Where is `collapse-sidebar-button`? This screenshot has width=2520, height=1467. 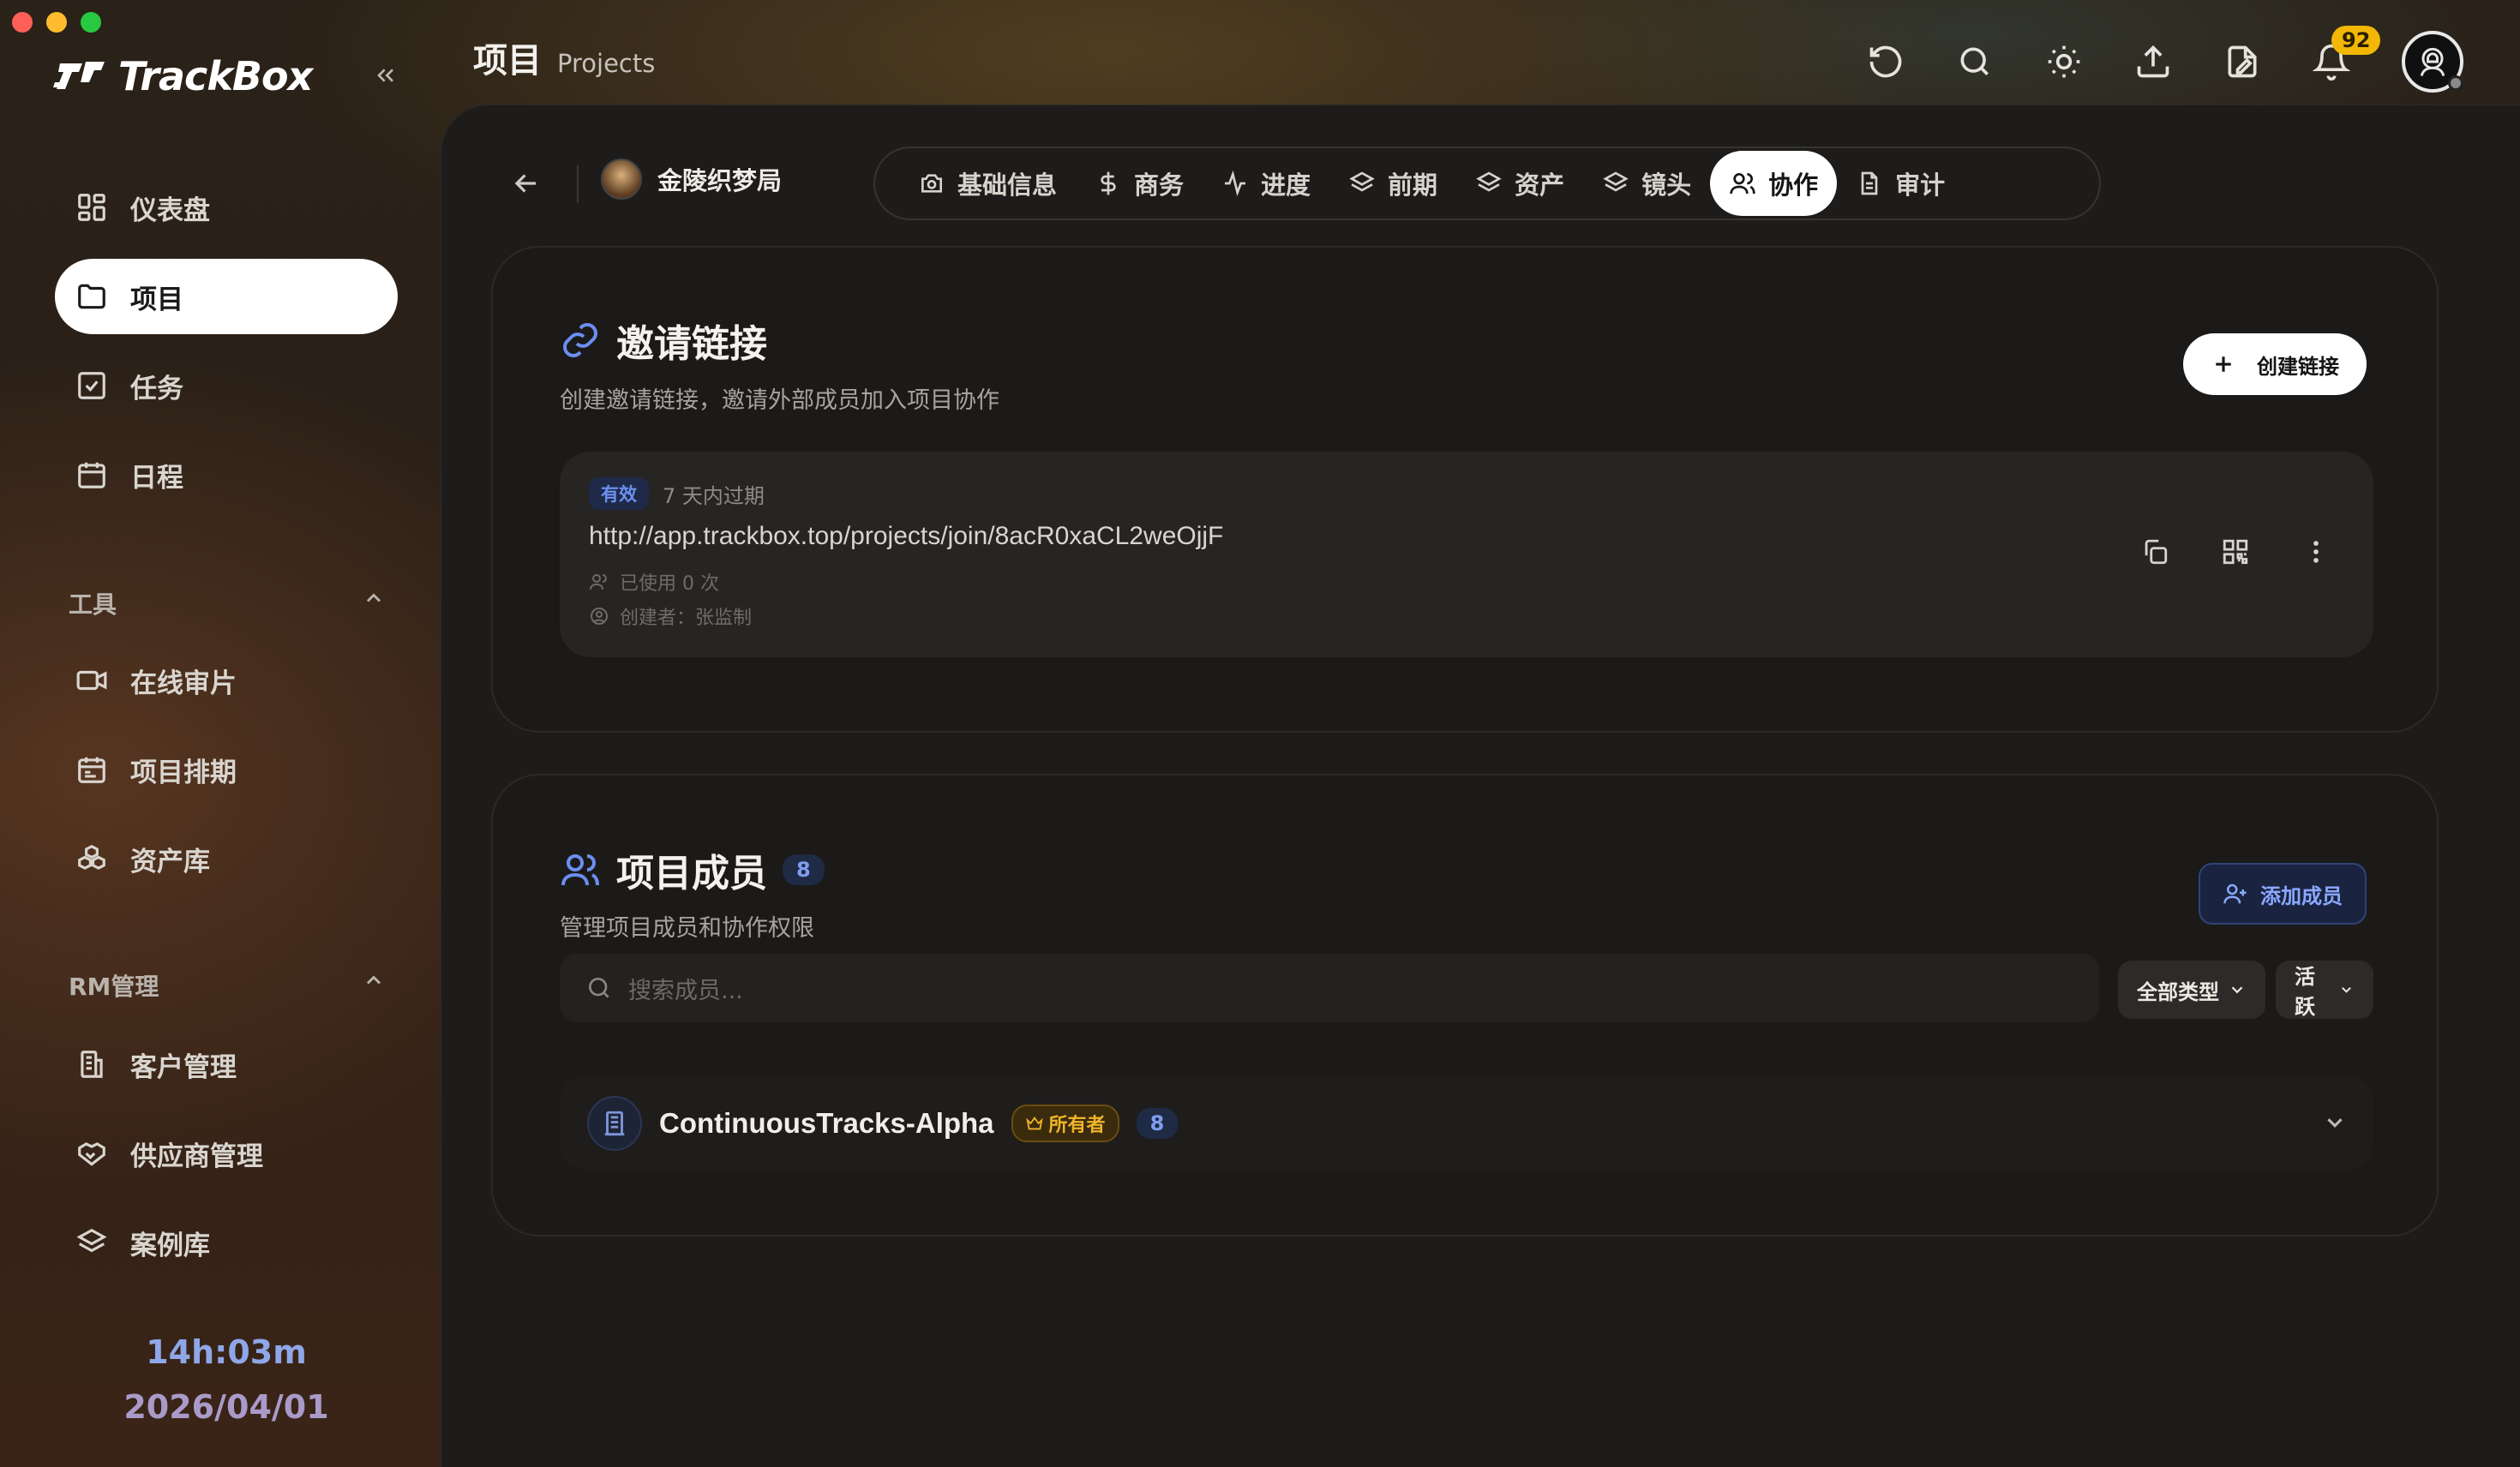 collapse-sidebar-button is located at coordinates (385, 77).